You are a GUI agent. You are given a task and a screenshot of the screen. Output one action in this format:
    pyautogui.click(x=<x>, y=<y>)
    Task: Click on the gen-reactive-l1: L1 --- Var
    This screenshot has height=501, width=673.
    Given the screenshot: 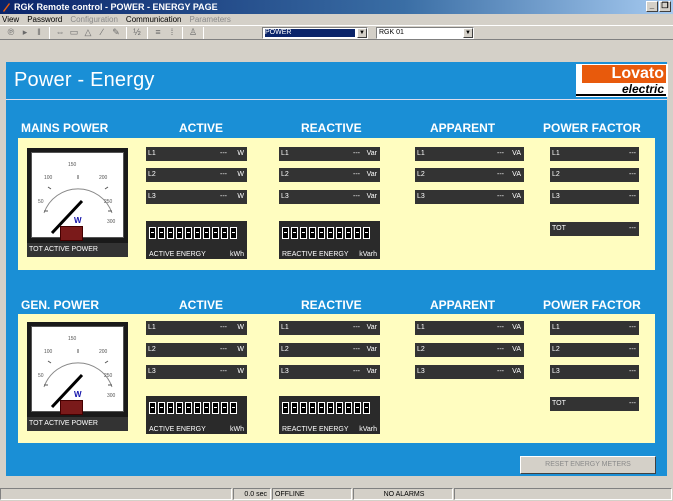 What is the action you would take?
    pyautogui.click(x=329, y=328)
    